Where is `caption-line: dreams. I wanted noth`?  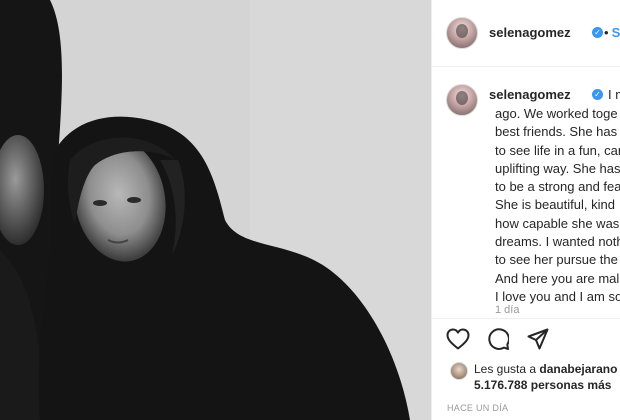
caption-line: dreams. I wanted noth is located at coordinates (557, 242).